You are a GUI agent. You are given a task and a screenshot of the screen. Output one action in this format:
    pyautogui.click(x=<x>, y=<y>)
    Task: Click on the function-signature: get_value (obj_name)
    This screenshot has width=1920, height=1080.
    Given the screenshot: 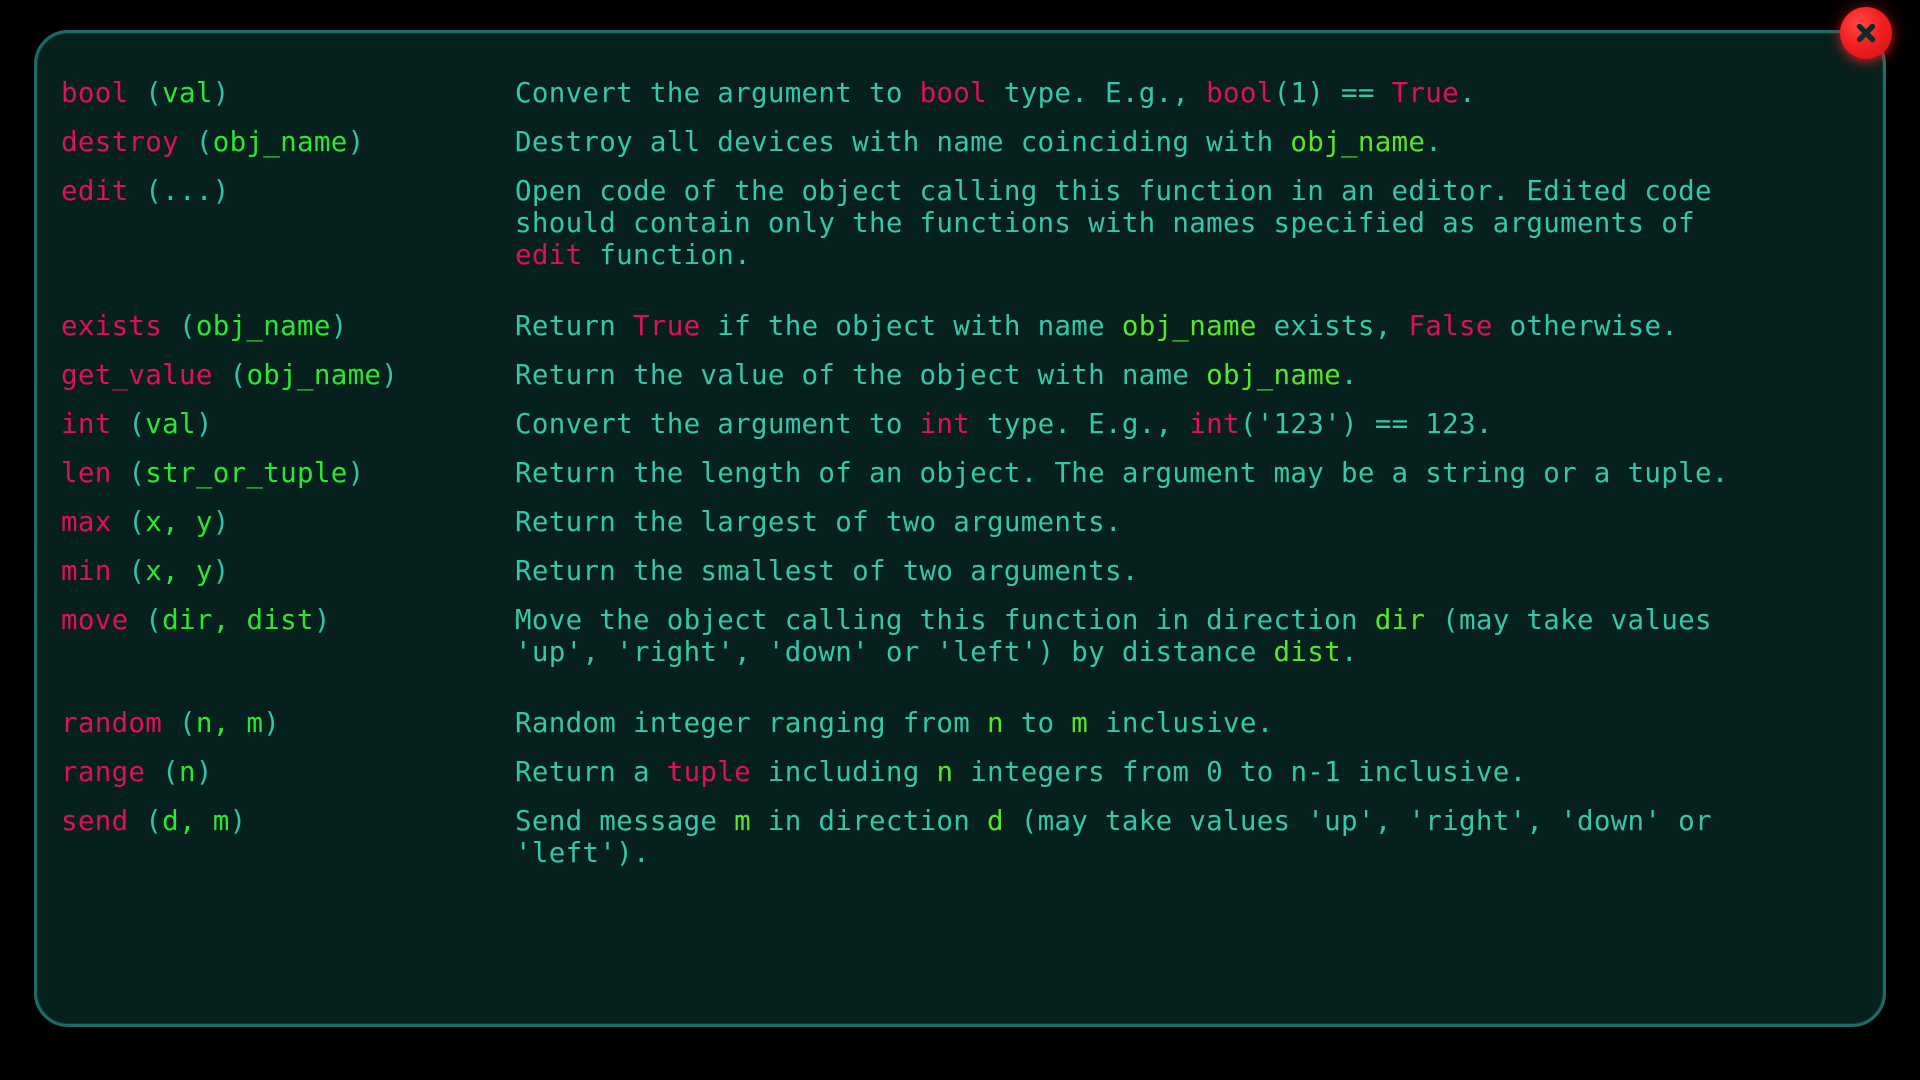 What is the action you would take?
    pyautogui.click(x=288, y=375)
    